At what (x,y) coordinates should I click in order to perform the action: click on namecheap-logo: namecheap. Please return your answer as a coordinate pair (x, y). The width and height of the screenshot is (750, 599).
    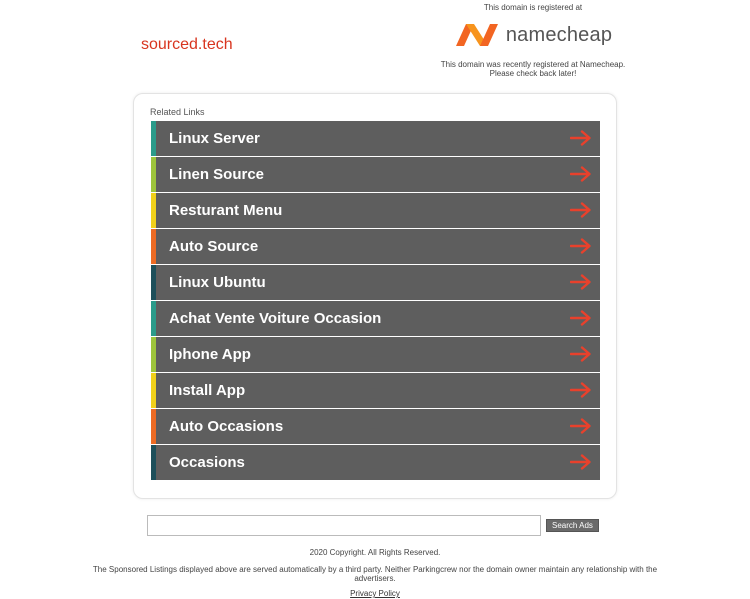
    Looking at the image, I should click on (533, 35).